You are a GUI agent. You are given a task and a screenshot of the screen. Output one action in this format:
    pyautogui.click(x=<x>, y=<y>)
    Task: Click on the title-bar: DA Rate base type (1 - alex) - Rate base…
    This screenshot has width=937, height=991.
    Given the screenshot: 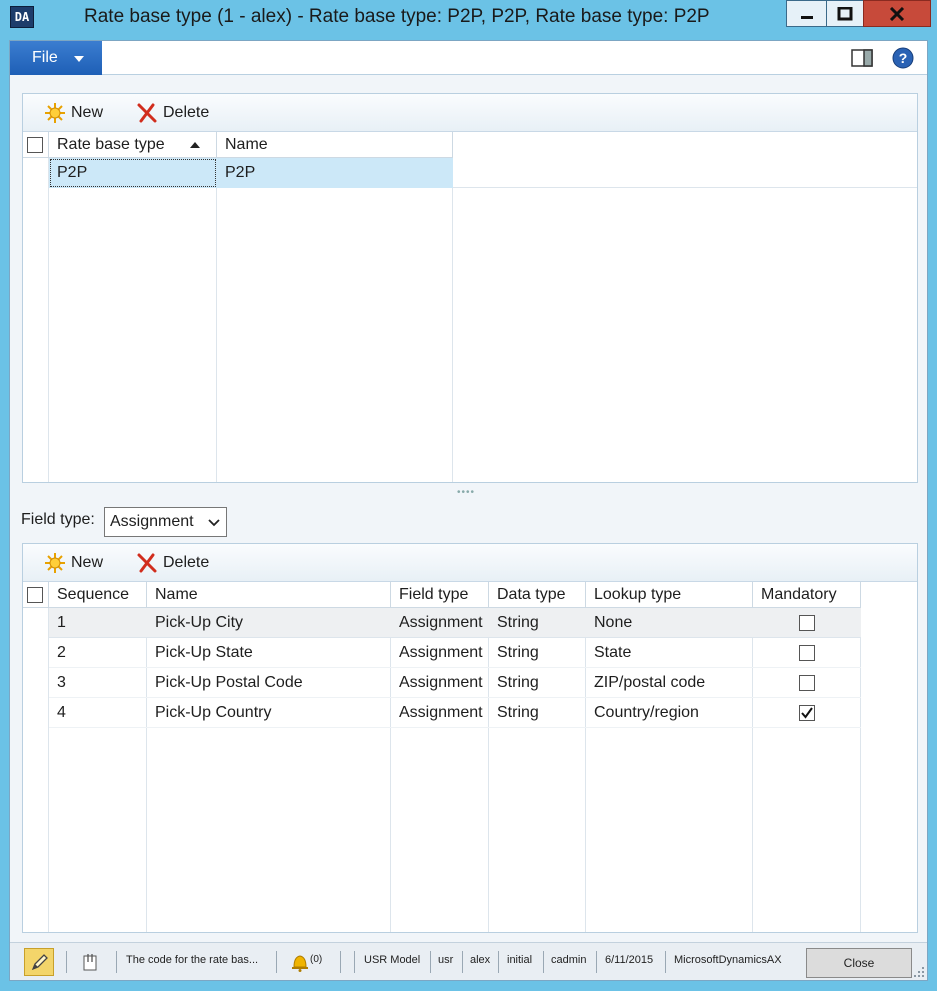 What is the action you would take?
    pyautogui.click(x=468, y=18)
    